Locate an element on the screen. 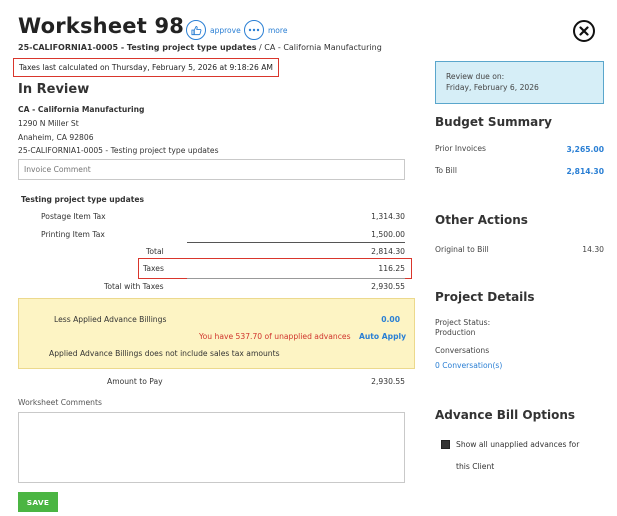 This screenshot has width=617, height=516. approve-label: approve is located at coordinates (225, 30).